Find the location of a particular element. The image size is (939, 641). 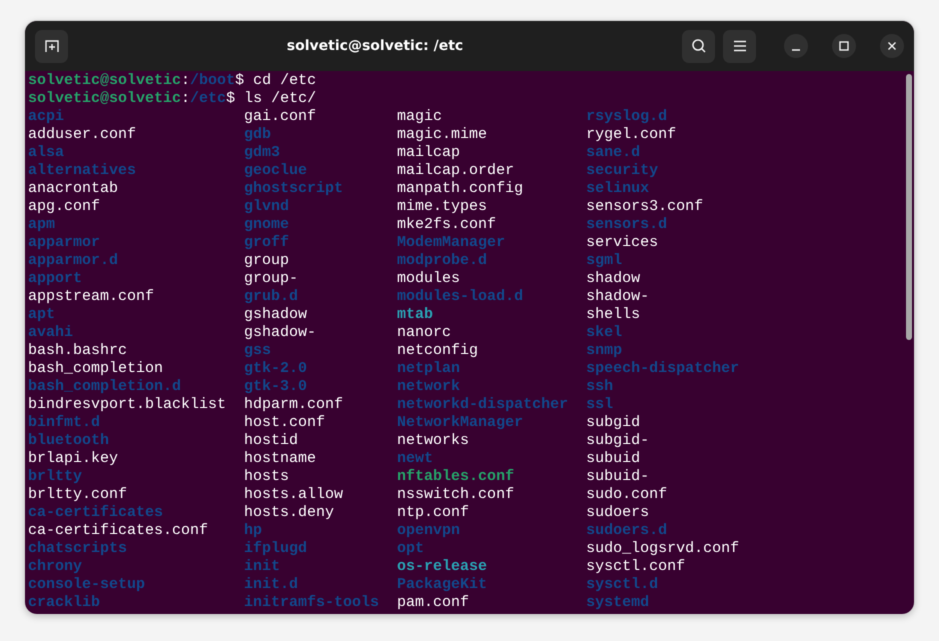

file-name: group is located at coordinates (267, 261).